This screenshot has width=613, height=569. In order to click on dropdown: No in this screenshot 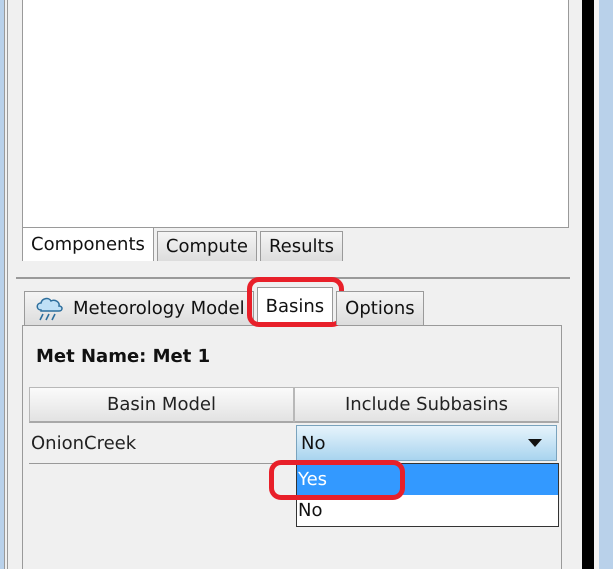, I will do `click(426, 443)`.